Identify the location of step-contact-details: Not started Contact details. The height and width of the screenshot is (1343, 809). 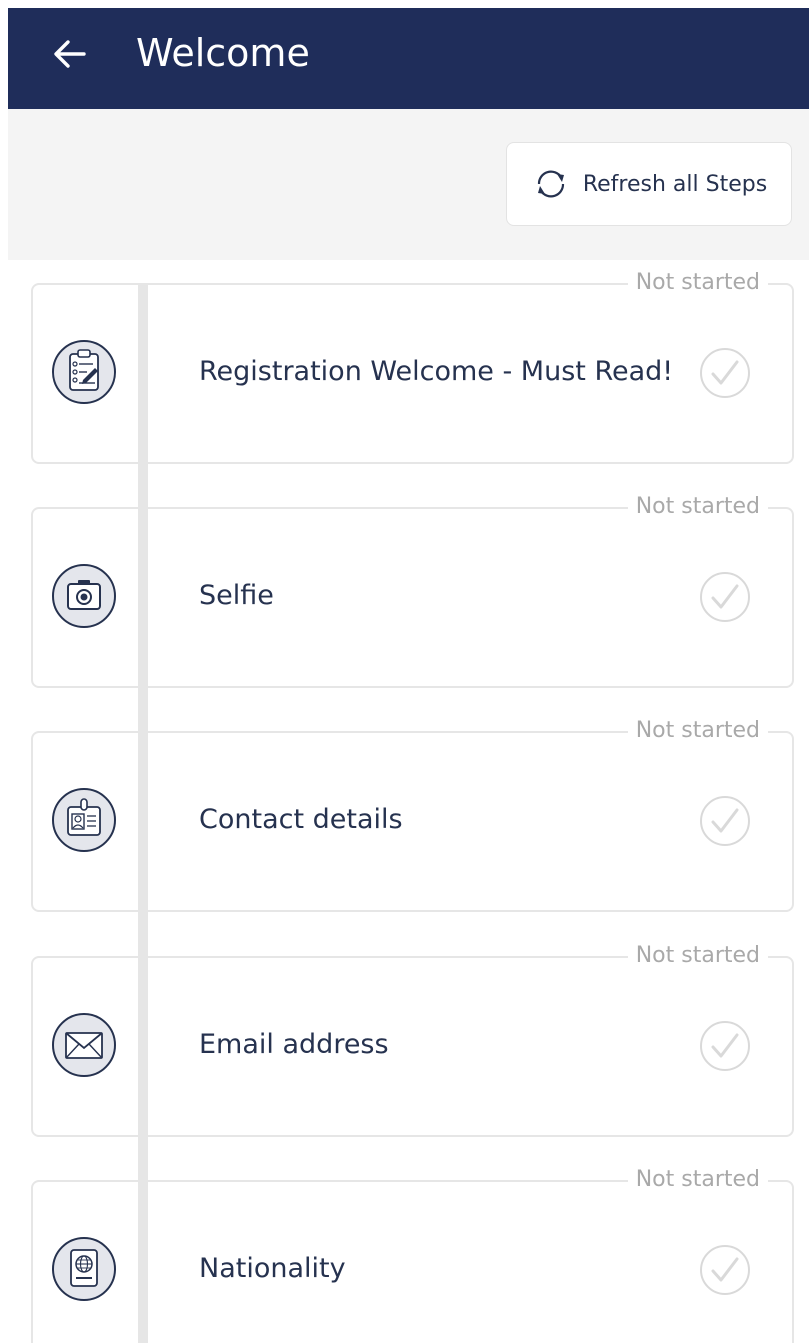
(412, 814).